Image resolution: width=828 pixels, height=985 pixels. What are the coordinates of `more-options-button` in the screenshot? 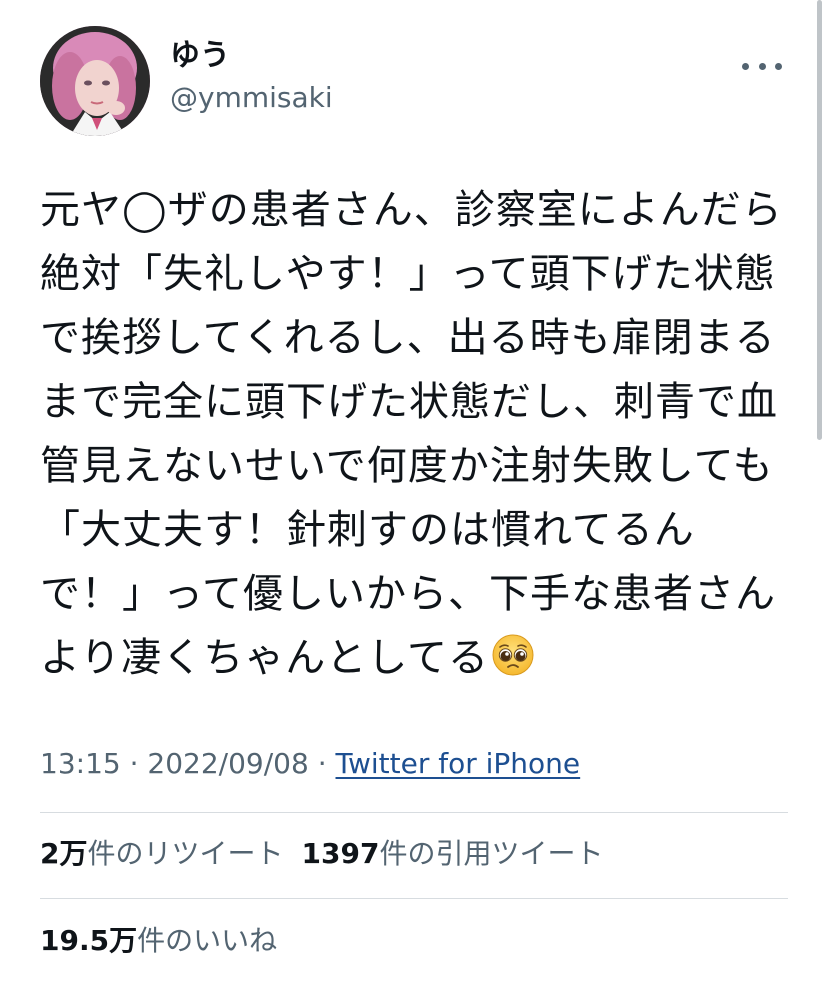 It's located at (762, 66).